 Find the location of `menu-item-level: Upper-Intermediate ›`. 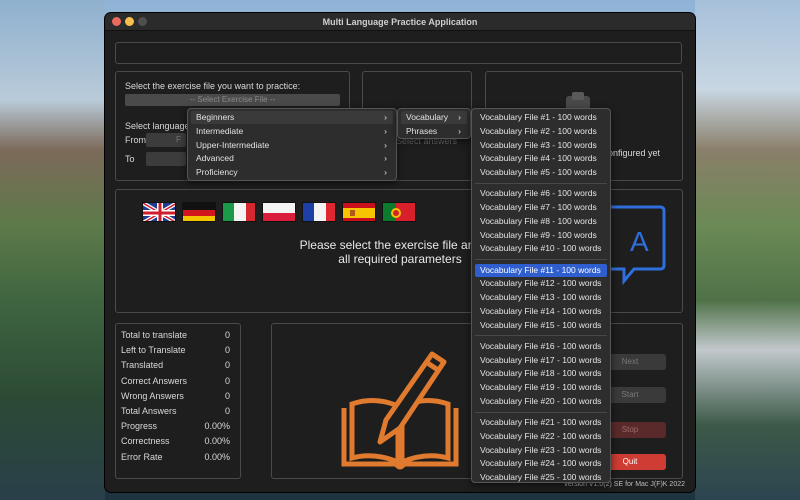

menu-item-level: Upper-Intermediate › is located at coordinates (292, 145).